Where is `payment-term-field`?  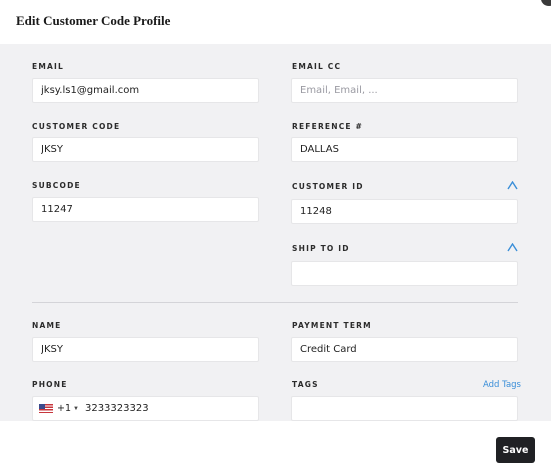
payment-term-field is located at coordinates (404, 349).